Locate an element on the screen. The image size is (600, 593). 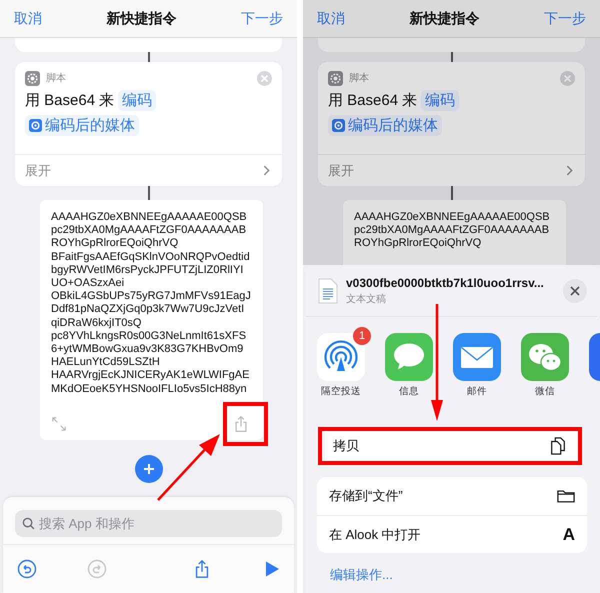
search-icon is located at coordinates (28, 523).